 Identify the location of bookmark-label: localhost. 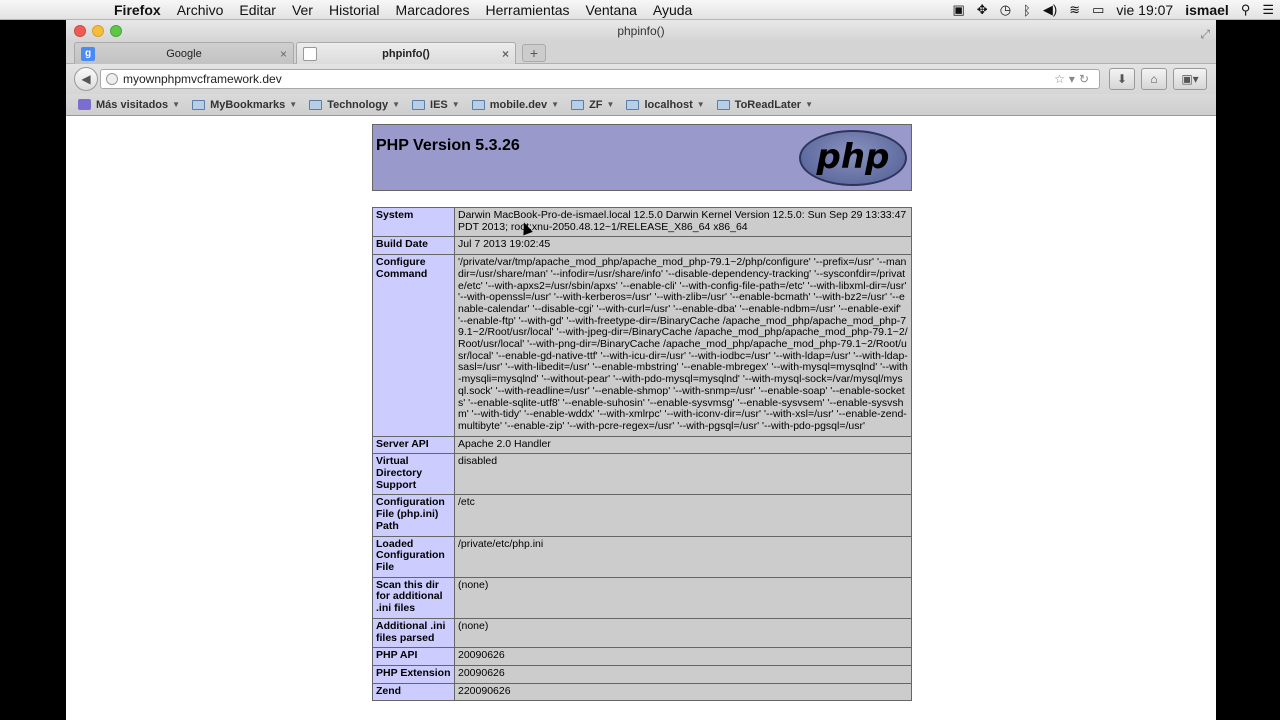
(668, 104).